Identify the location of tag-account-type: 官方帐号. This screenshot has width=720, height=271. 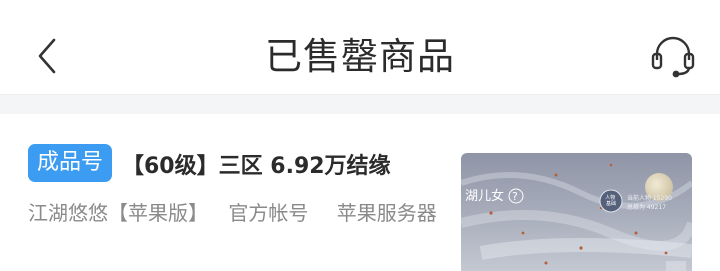
(268, 213).